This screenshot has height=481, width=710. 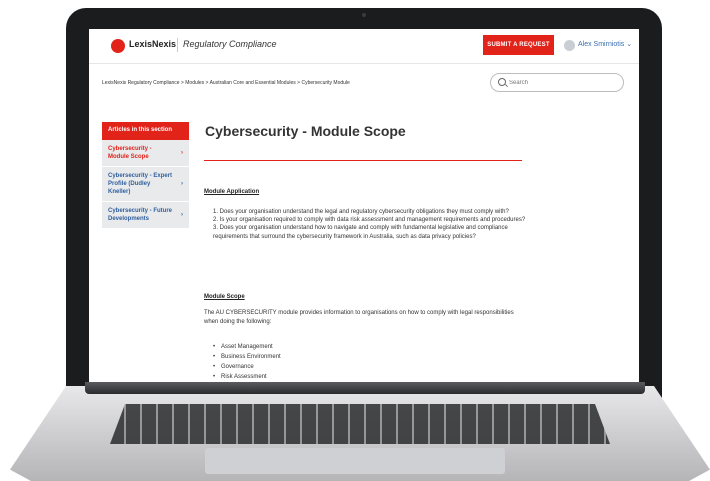 What do you see at coordinates (518, 45) in the screenshot?
I see `submit-request-button: SUBMIT A REQUEST` at bounding box center [518, 45].